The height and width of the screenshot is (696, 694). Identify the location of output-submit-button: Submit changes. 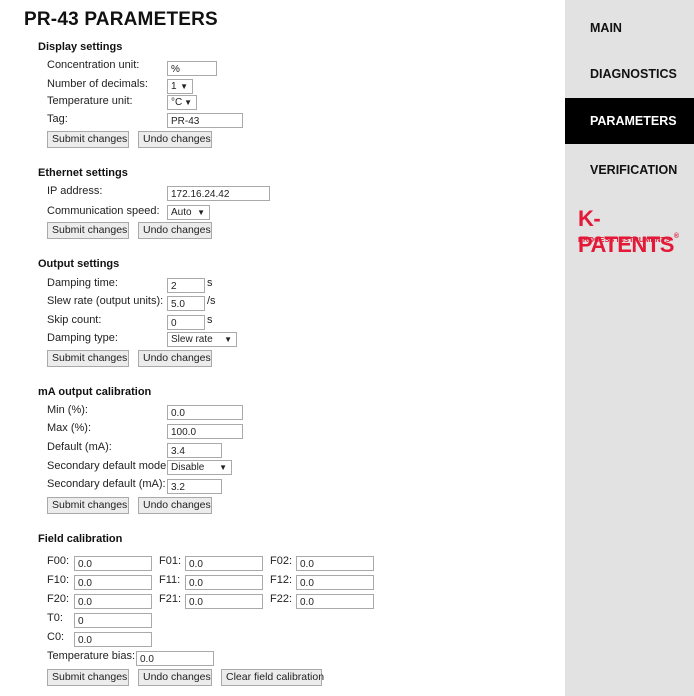
(88, 358).